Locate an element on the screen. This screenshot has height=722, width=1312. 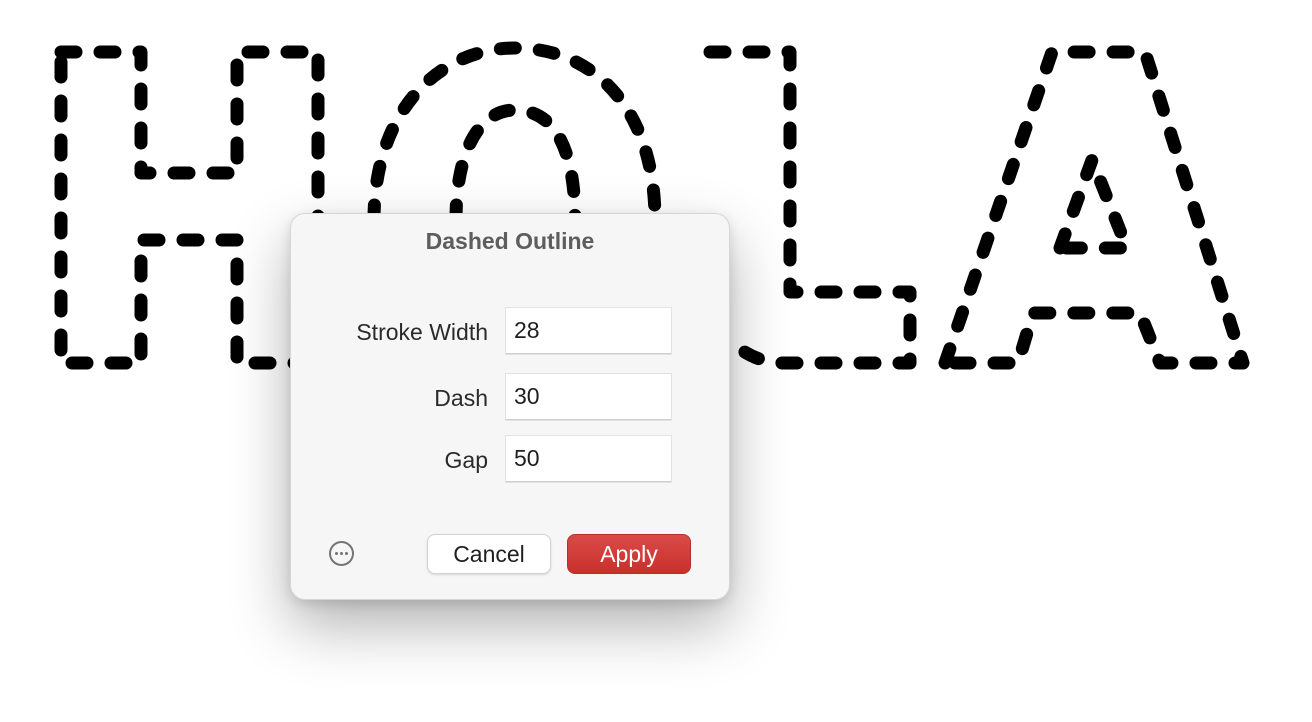
letter-o-inner-outline is located at coordinates (515, 165).